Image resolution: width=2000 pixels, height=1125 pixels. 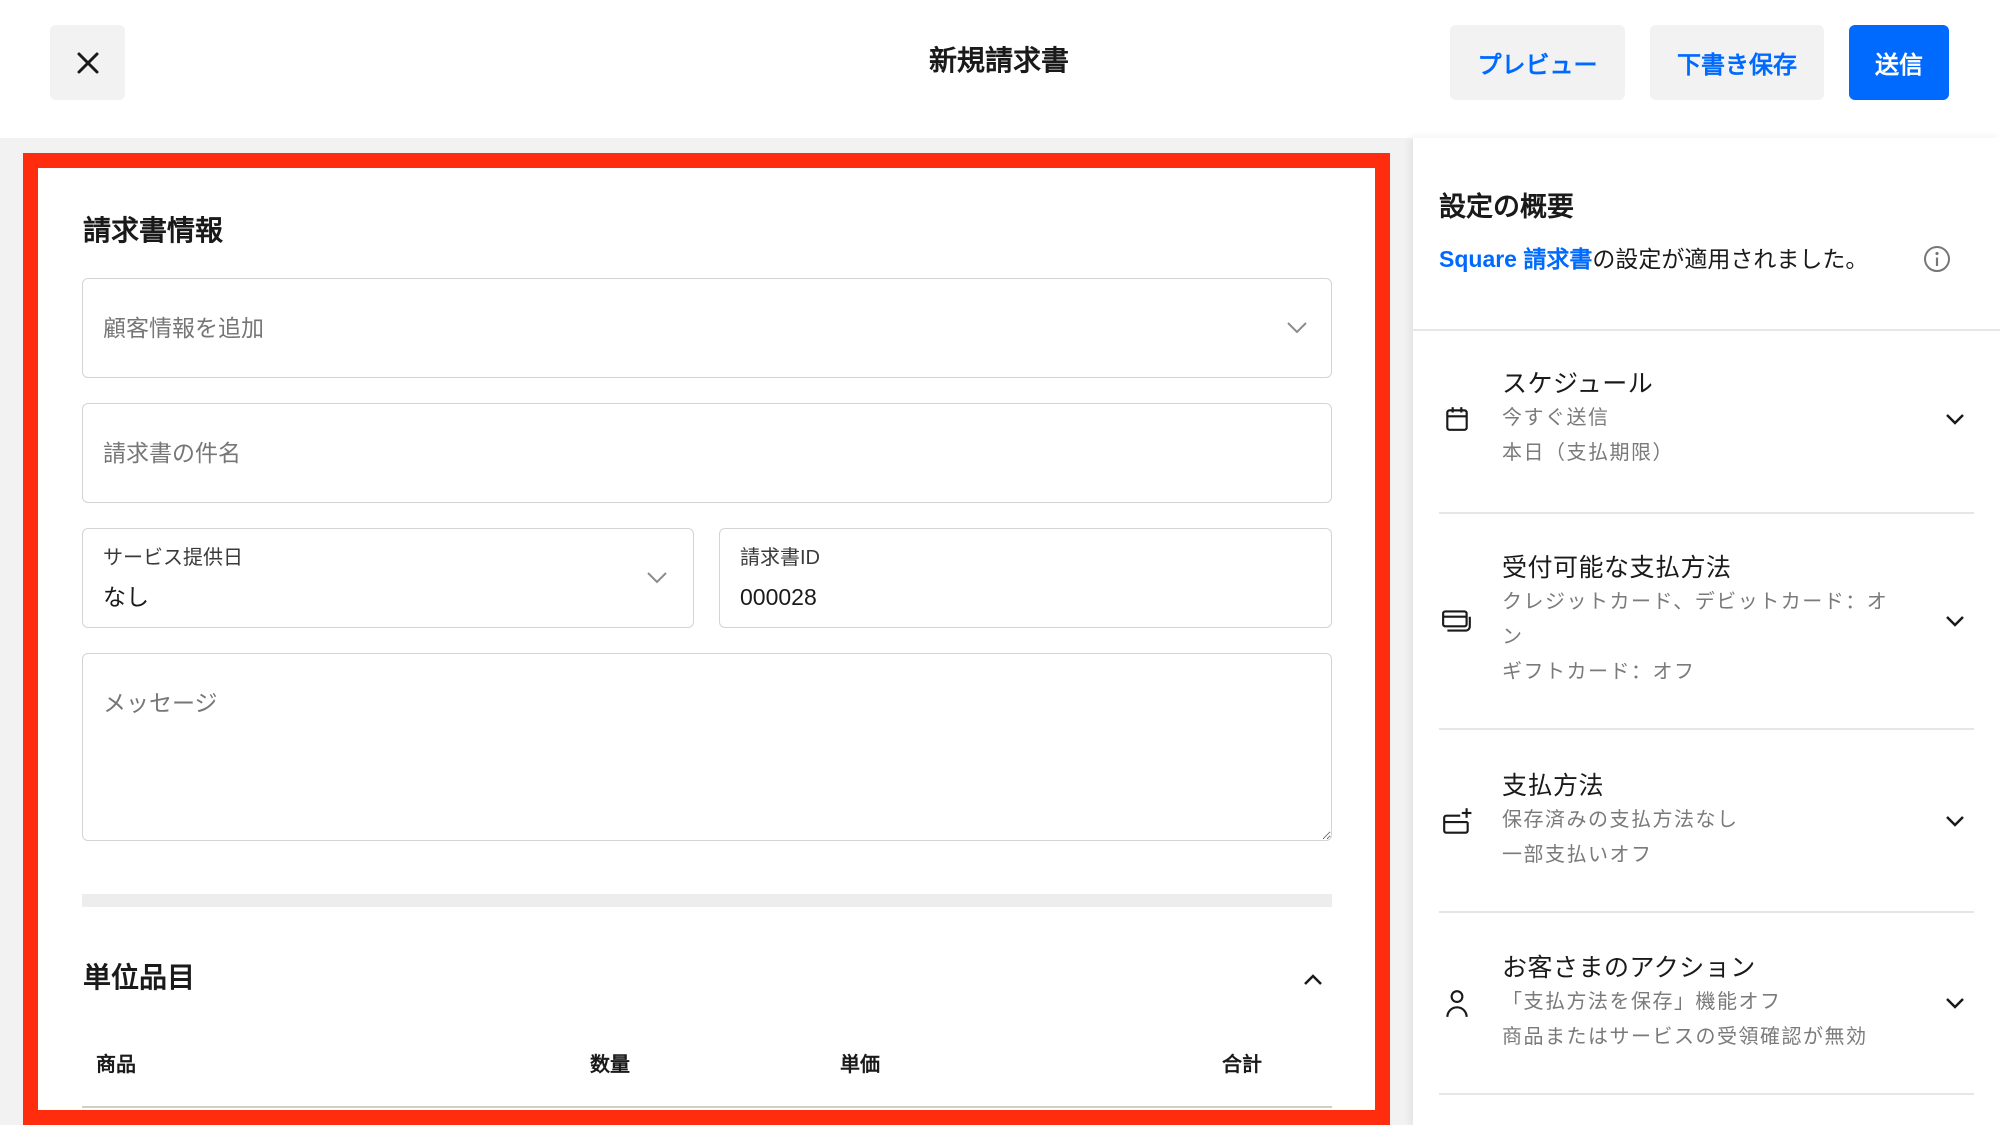 I want to click on chevron-up-icon, so click(x=1313, y=979).